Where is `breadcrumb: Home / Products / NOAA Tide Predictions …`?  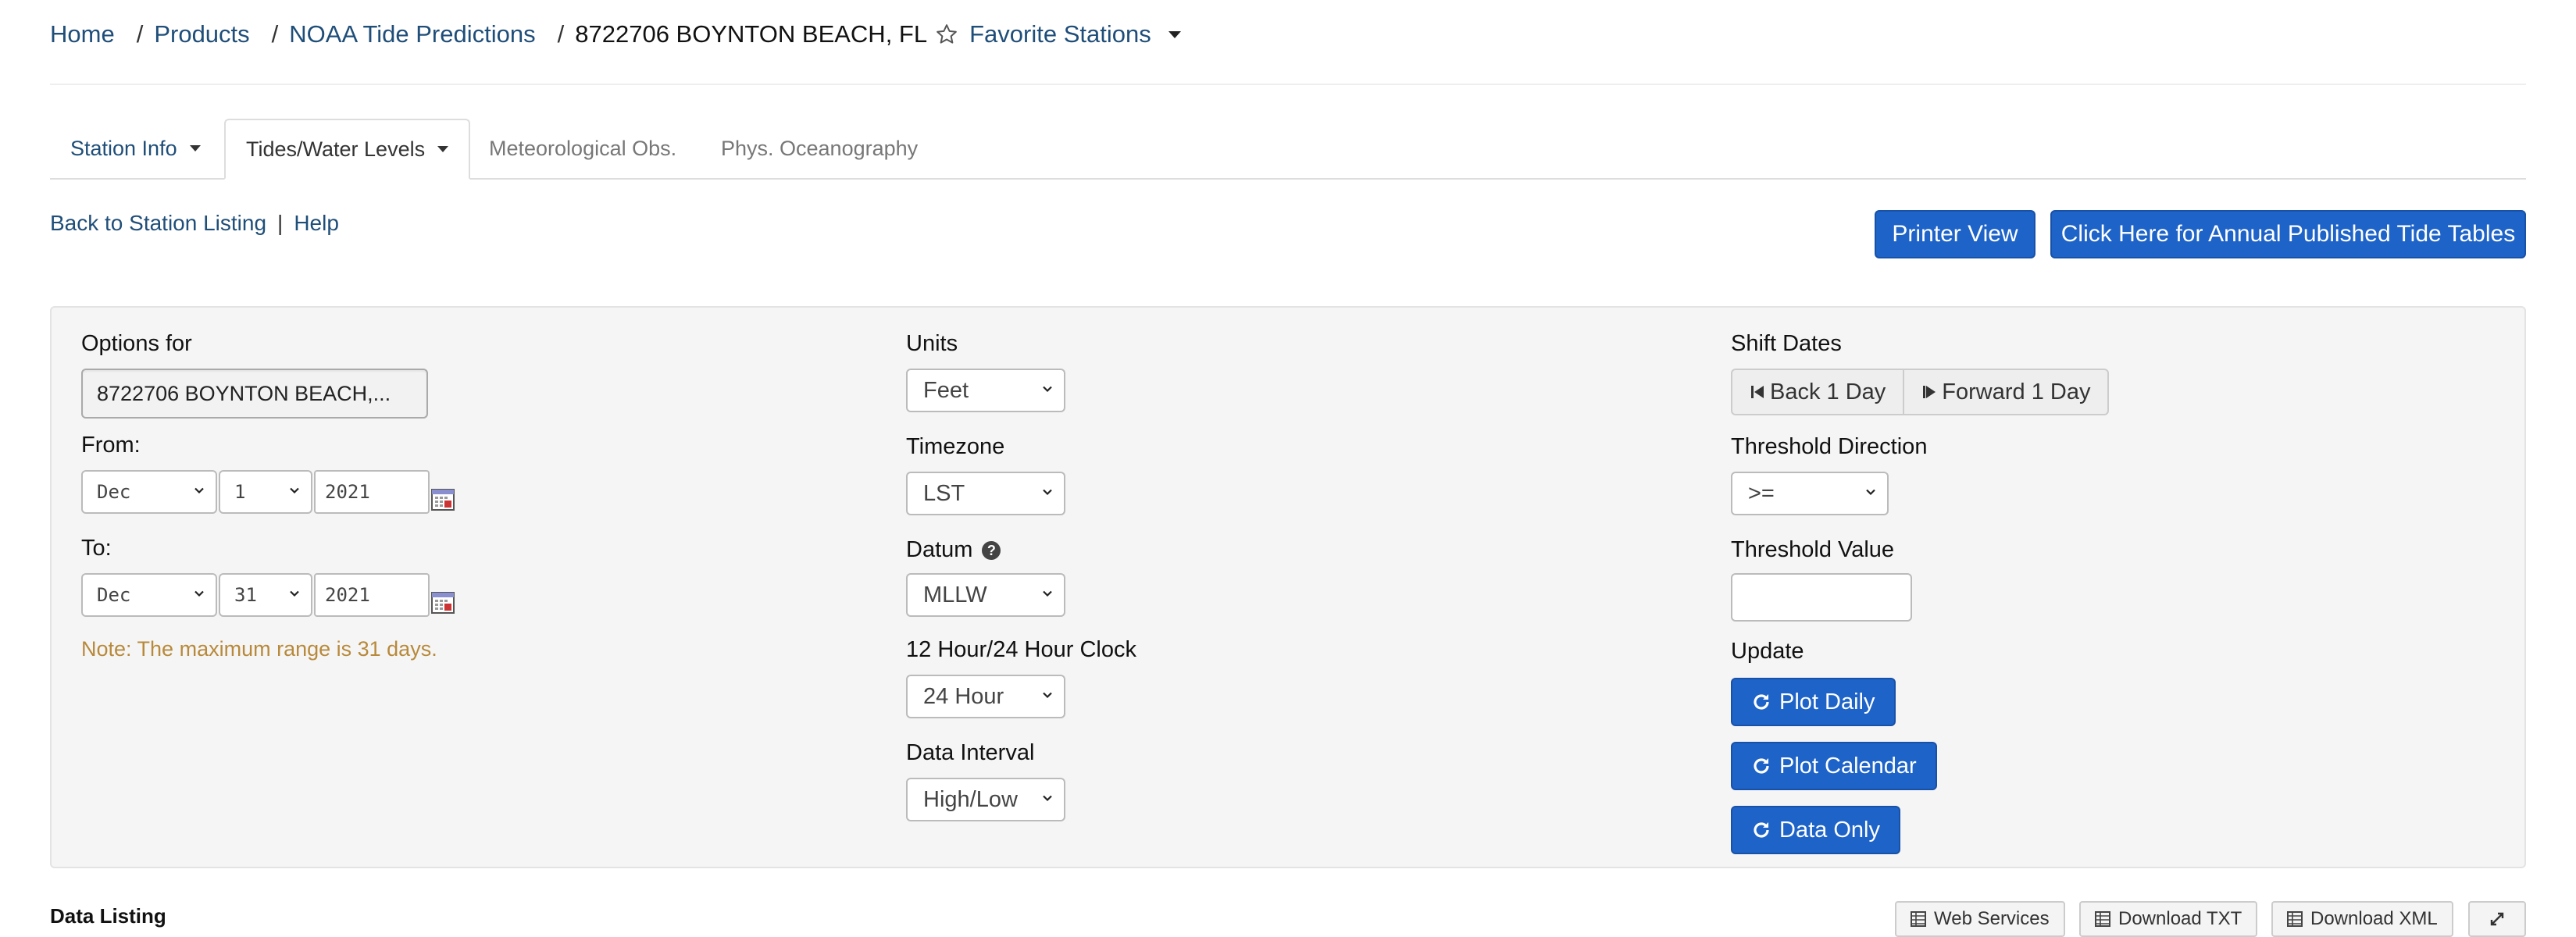 breadcrumb: Home / Products / NOAA Tide Predictions … is located at coordinates (615, 34).